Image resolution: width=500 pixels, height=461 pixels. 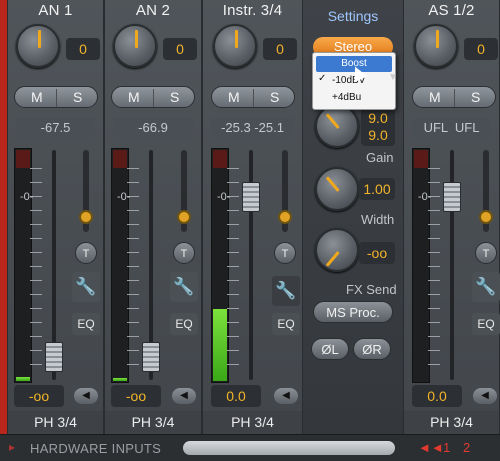 What do you see at coordinates (153, 128) in the screenshot?
I see `peak-readout: -66.9` at bounding box center [153, 128].